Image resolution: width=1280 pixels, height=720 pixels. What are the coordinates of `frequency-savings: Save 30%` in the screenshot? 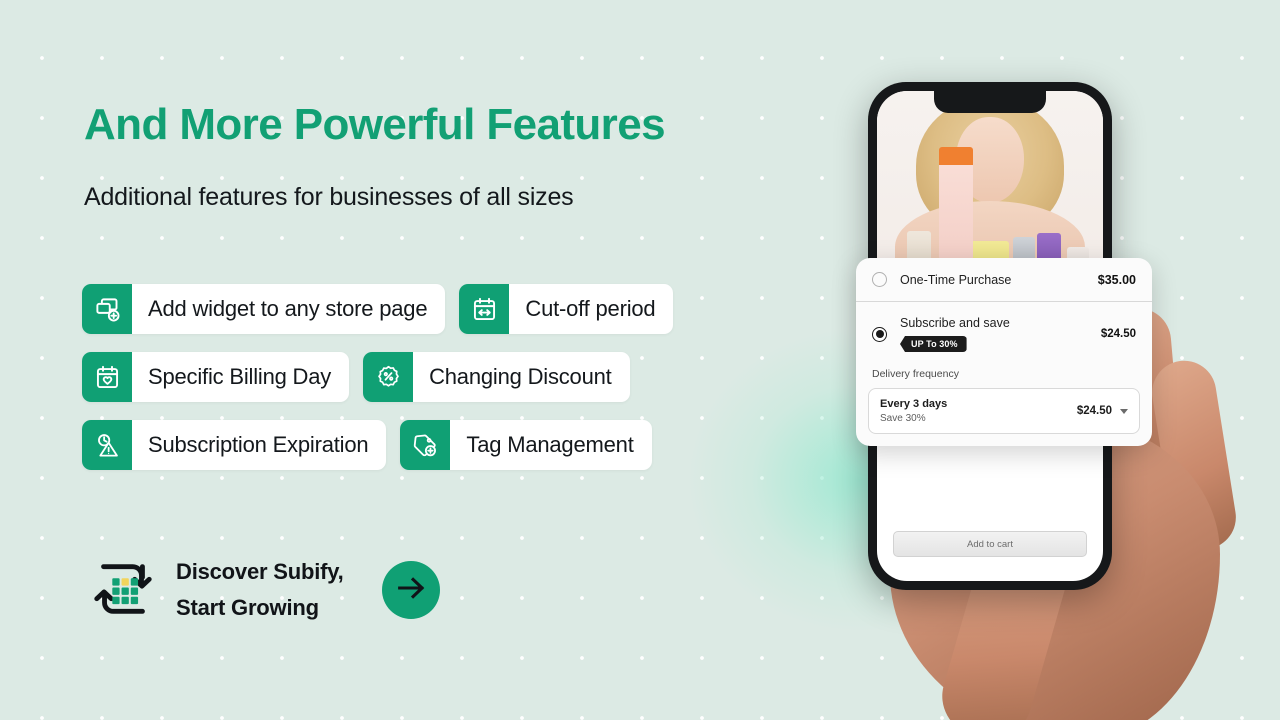 It's located at (903, 418).